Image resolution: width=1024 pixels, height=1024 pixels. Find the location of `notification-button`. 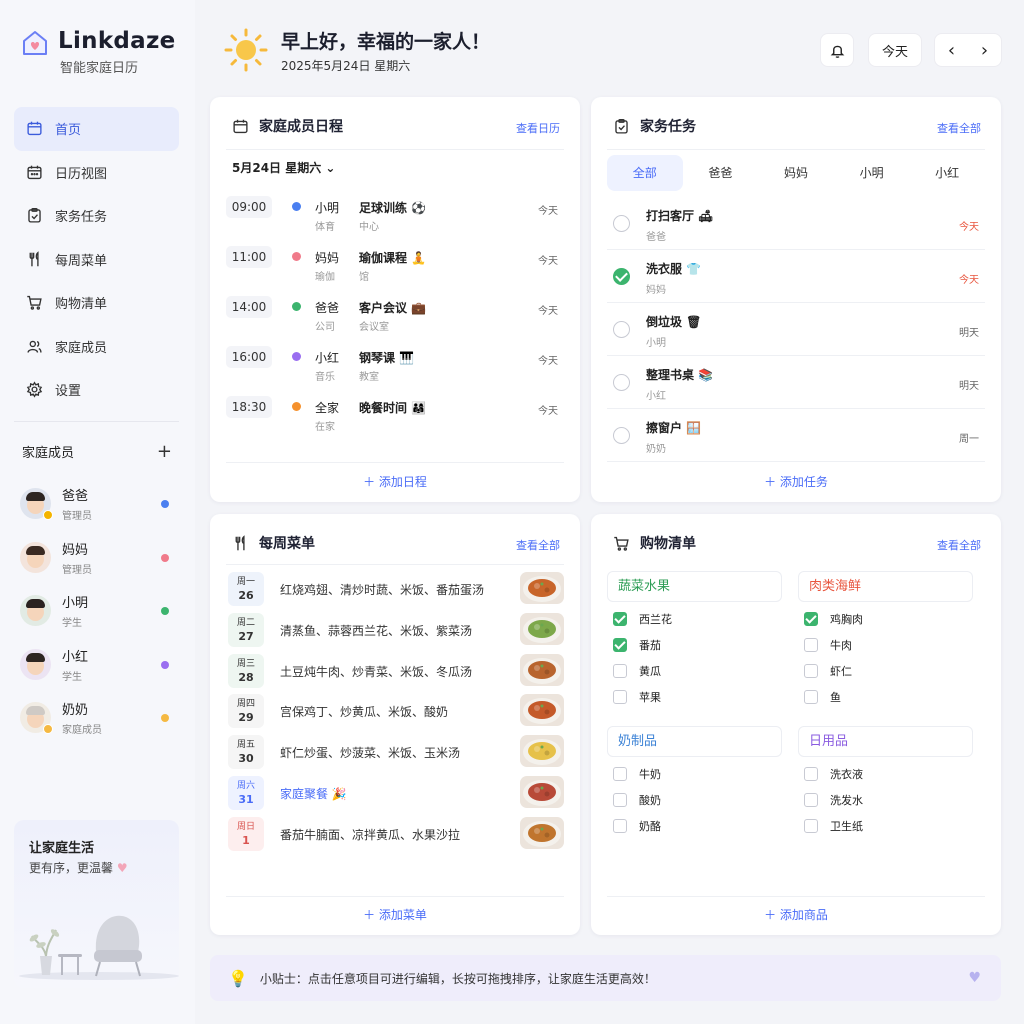

notification-button is located at coordinates (837, 50).